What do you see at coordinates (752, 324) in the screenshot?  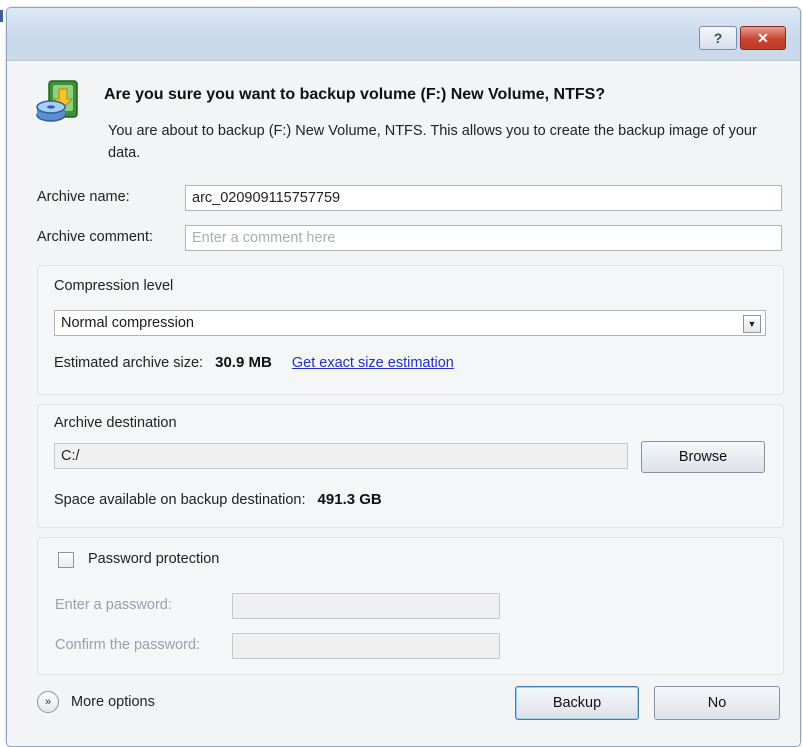 I see `dropdown-arrow-icon: ▼` at bounding box center [752, 324].